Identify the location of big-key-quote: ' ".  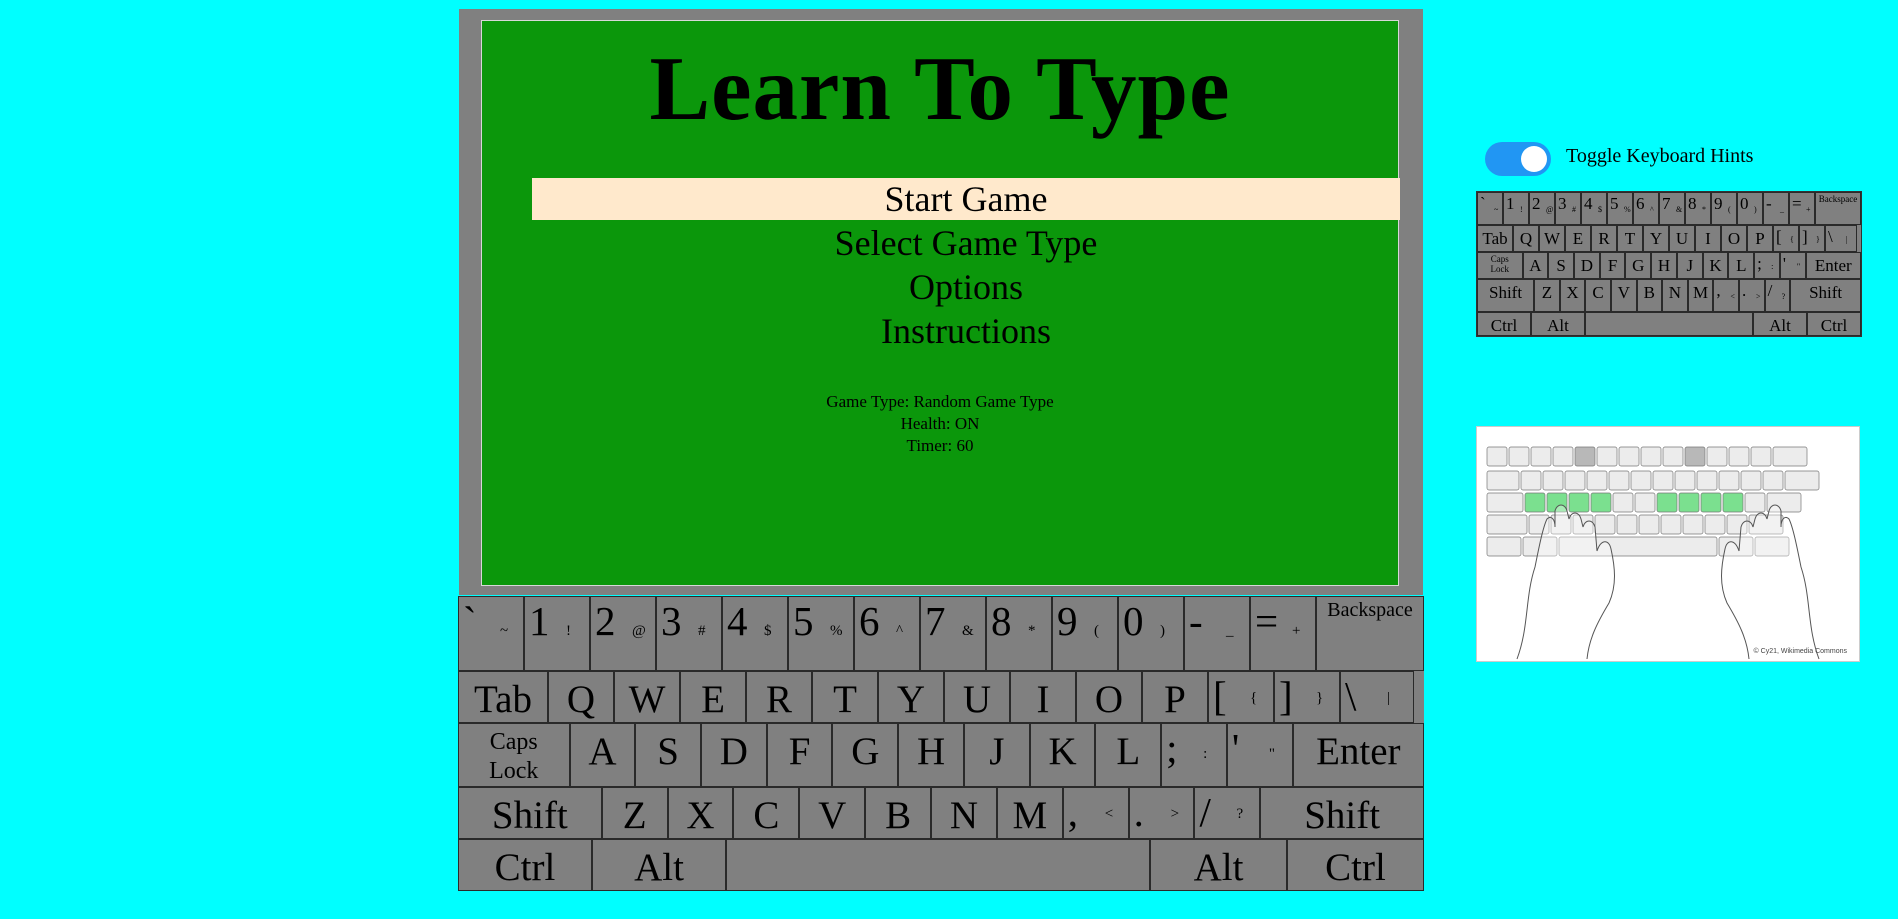
(1259, 755).